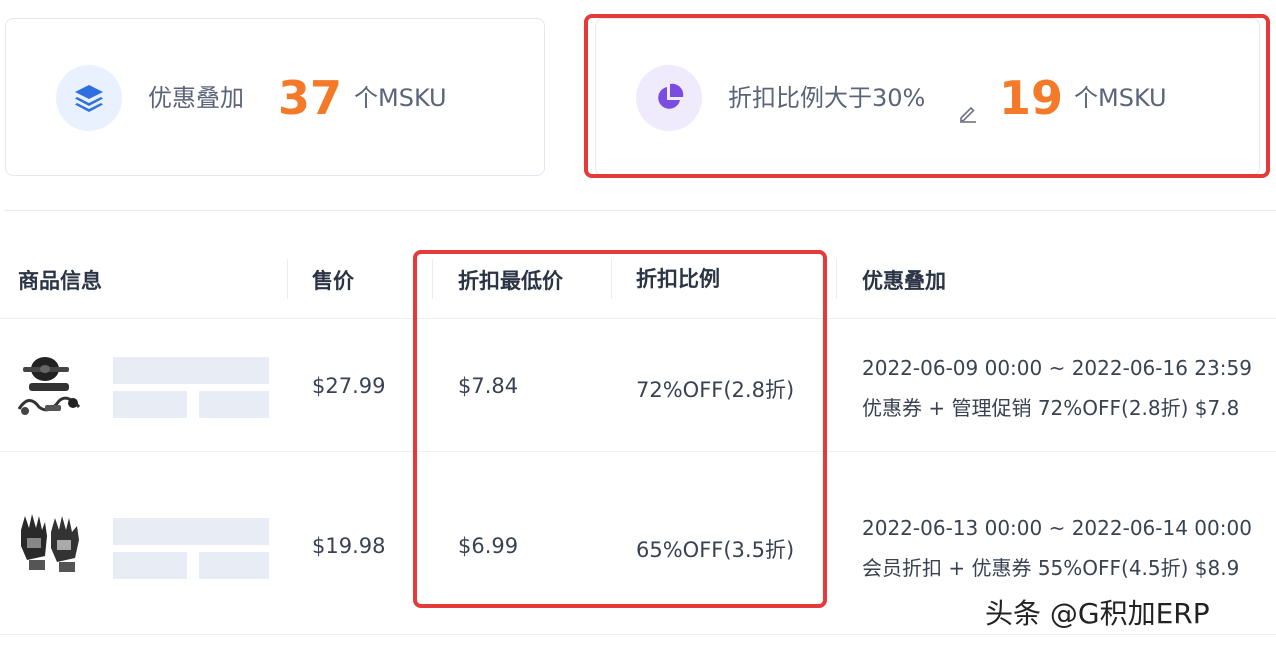 This screenshot has width=1276, height=650. Describe the element at coordinates (89, 98) in the screenshot. I see `layers-icon` at that location.